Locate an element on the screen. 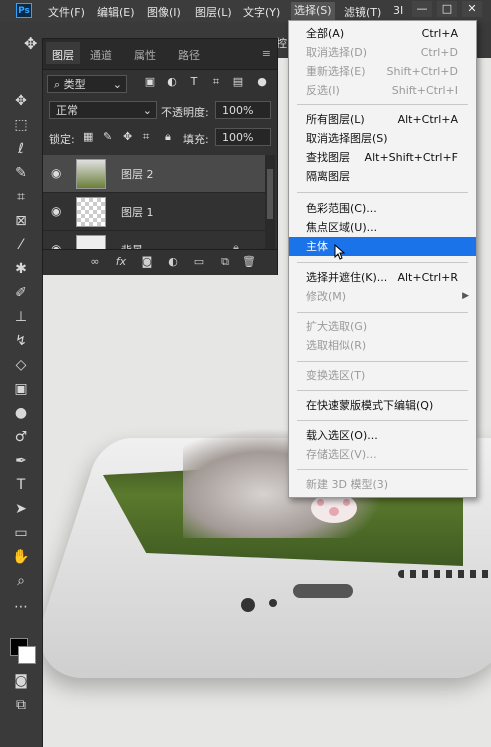 The height and width of the screenshot is (747, 491). add-mask-icon: ◙ is located at coordinates (147, 262).